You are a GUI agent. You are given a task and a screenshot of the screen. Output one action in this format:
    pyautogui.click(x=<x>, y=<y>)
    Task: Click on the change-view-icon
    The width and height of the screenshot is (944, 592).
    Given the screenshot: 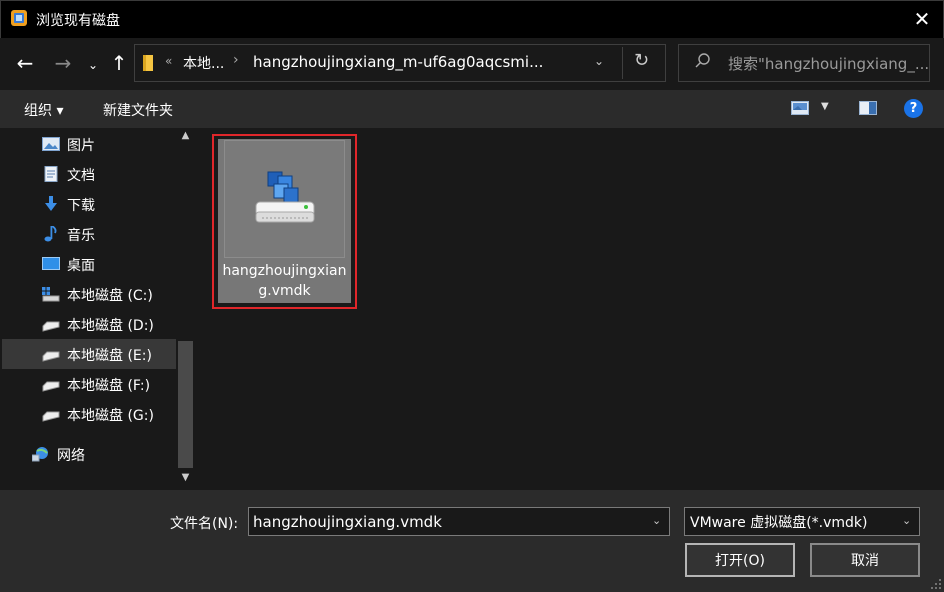 What is the action you would take?
    pyautogui.click(x=800, y=108)
    